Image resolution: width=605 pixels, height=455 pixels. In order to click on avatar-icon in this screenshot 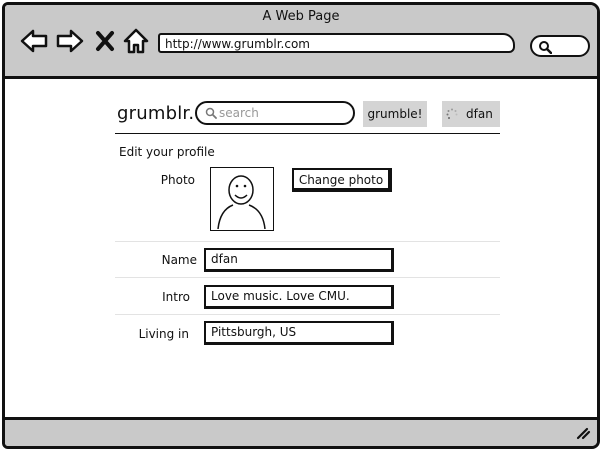, I will do `click(241, 202)`.